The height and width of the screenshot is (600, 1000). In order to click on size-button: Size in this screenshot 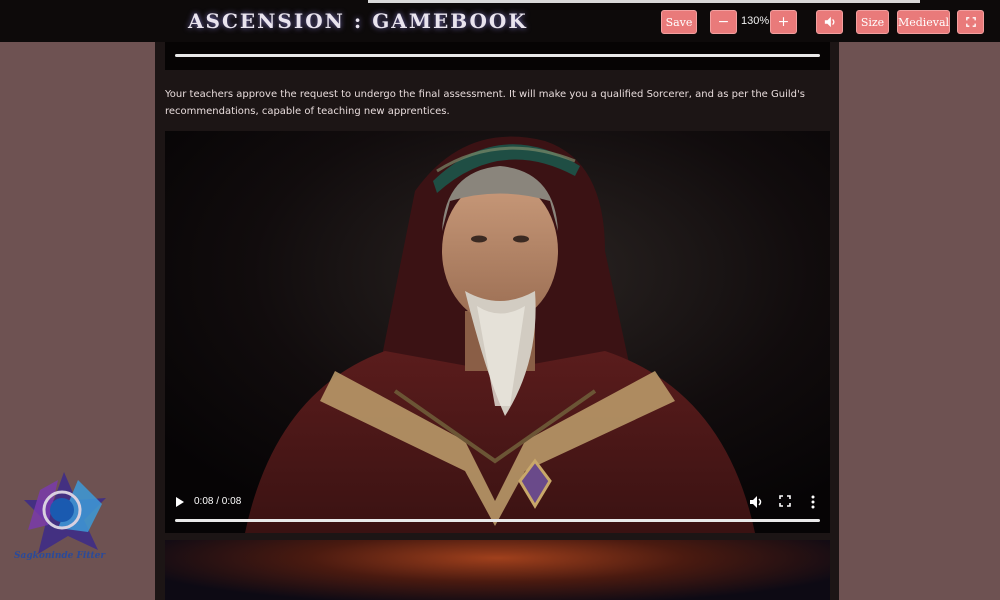, I will do `click(872, 22)`.